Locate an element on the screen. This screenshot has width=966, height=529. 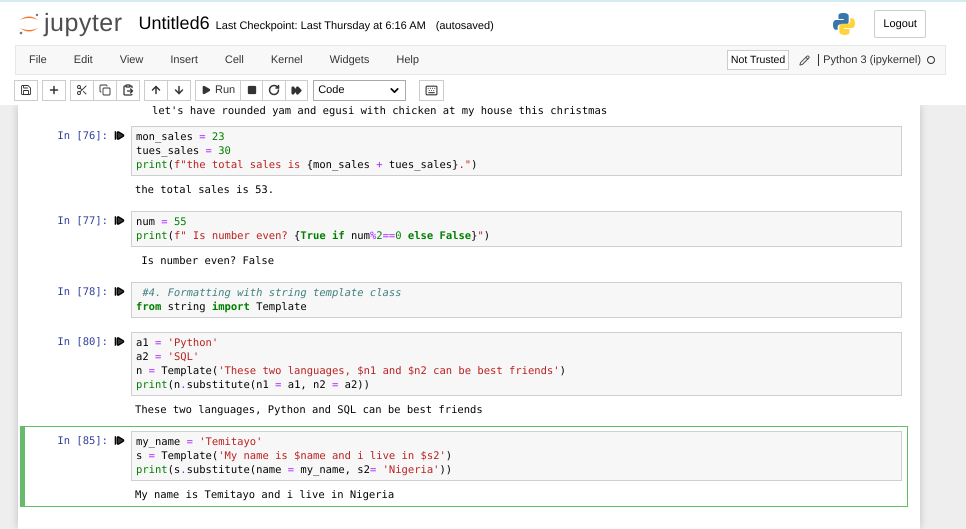
paste-button is located at coordinates (128, 90).